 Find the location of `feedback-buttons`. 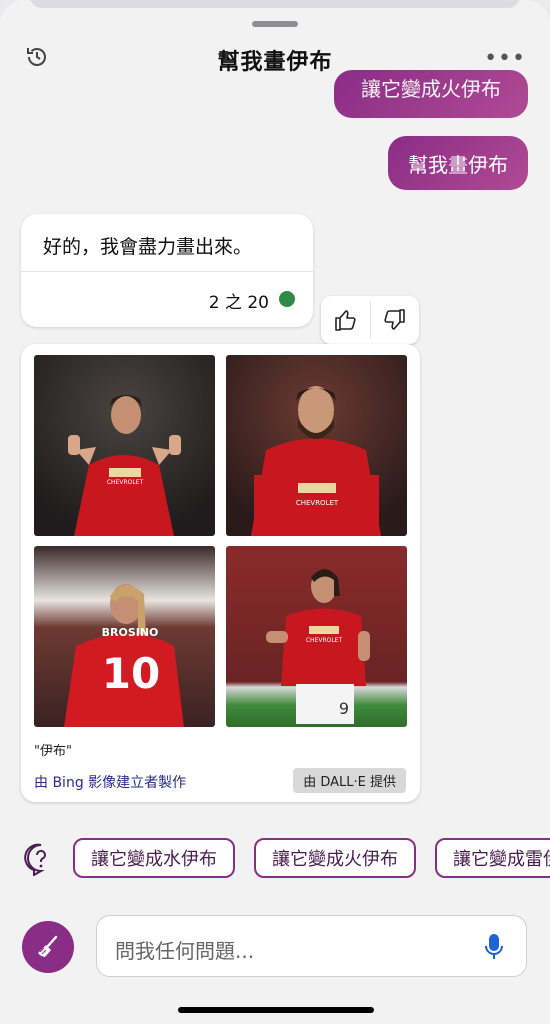

feedback-buttons is located at coordinates (370, 320).